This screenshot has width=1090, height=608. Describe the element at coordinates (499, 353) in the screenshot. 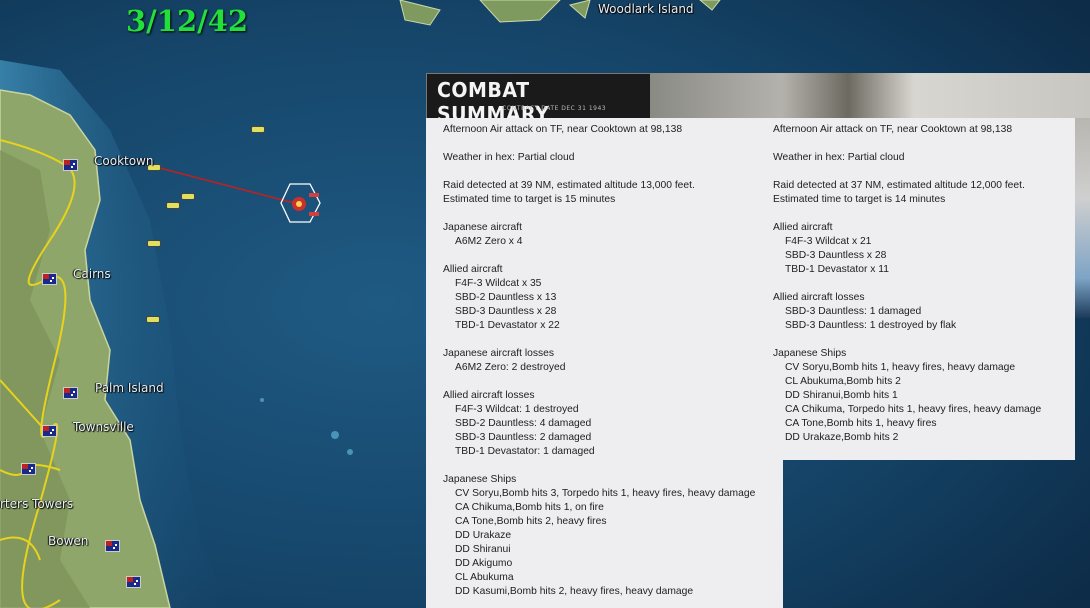

I see `section-label: Japanese aircraft losses` at that location.